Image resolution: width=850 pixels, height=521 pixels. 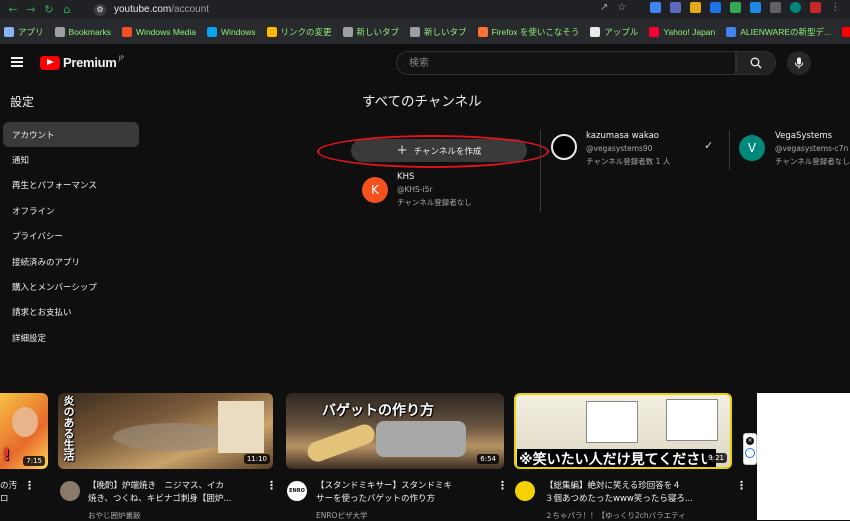 I want to click on video-duration: 7:15, so click(x=34, y=461).